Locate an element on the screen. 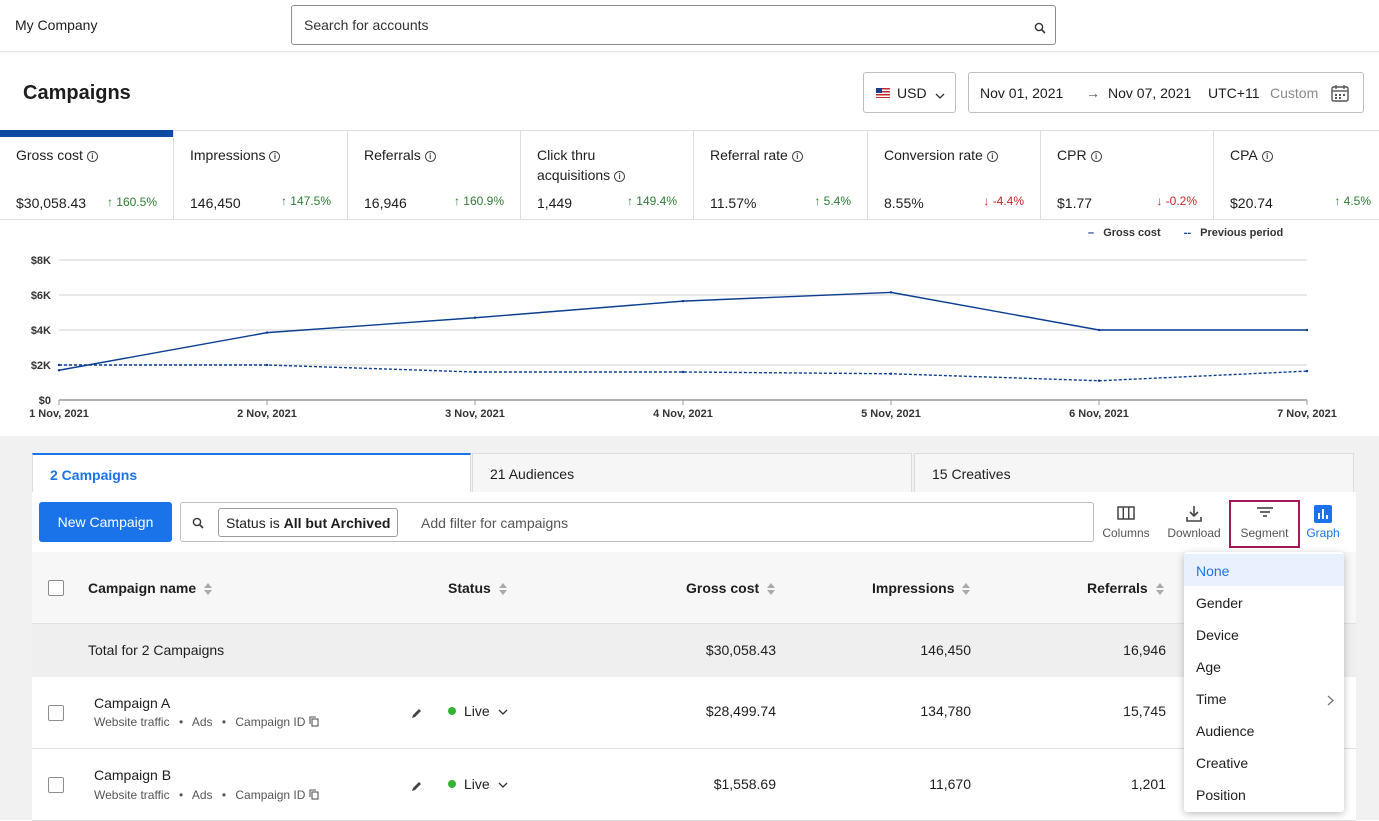 The width and height of the screenshot is (1379, 821). column-header-status: Status is located at coordinates (477, 588).